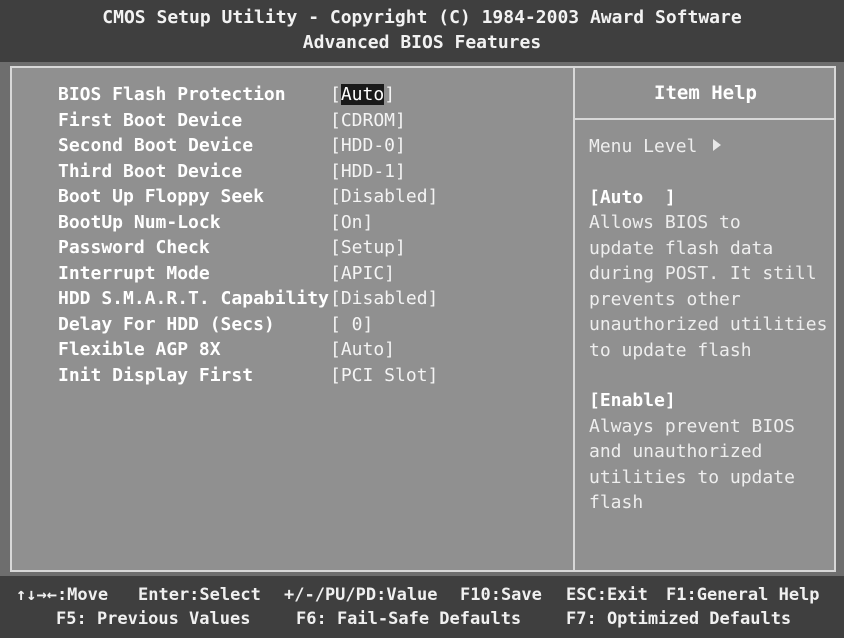 This screenshot has height=638, width=844. I want to click on help-text-line: to update flash, so click(670, 350).